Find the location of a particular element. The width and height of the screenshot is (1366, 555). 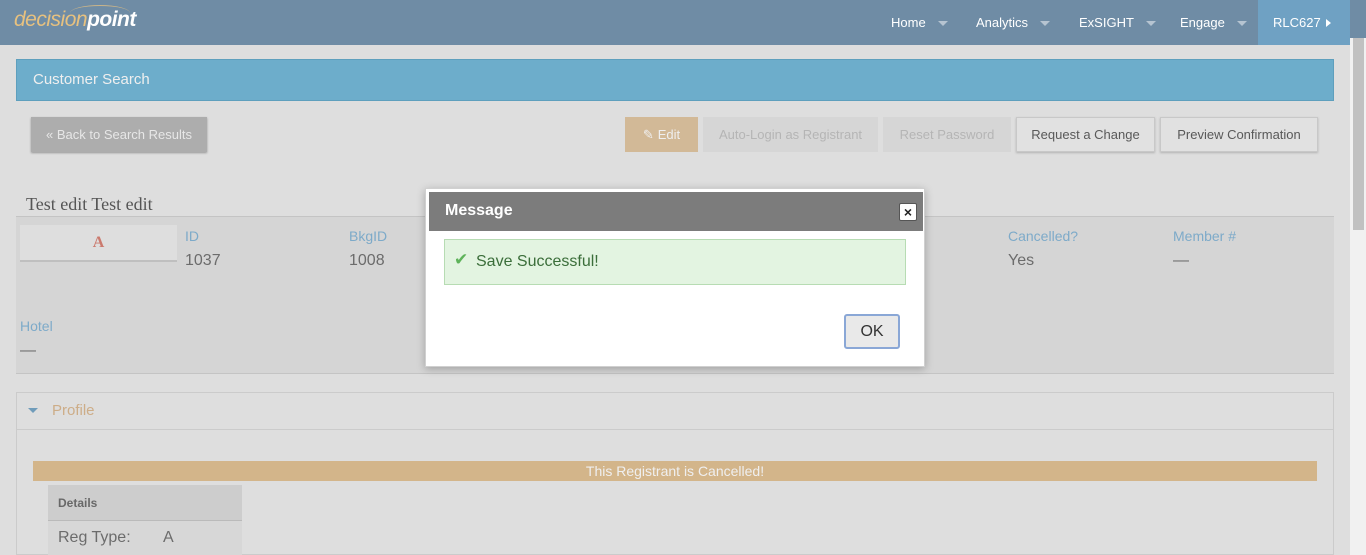

page-scrollbar is located at coordinates (1358, 296).